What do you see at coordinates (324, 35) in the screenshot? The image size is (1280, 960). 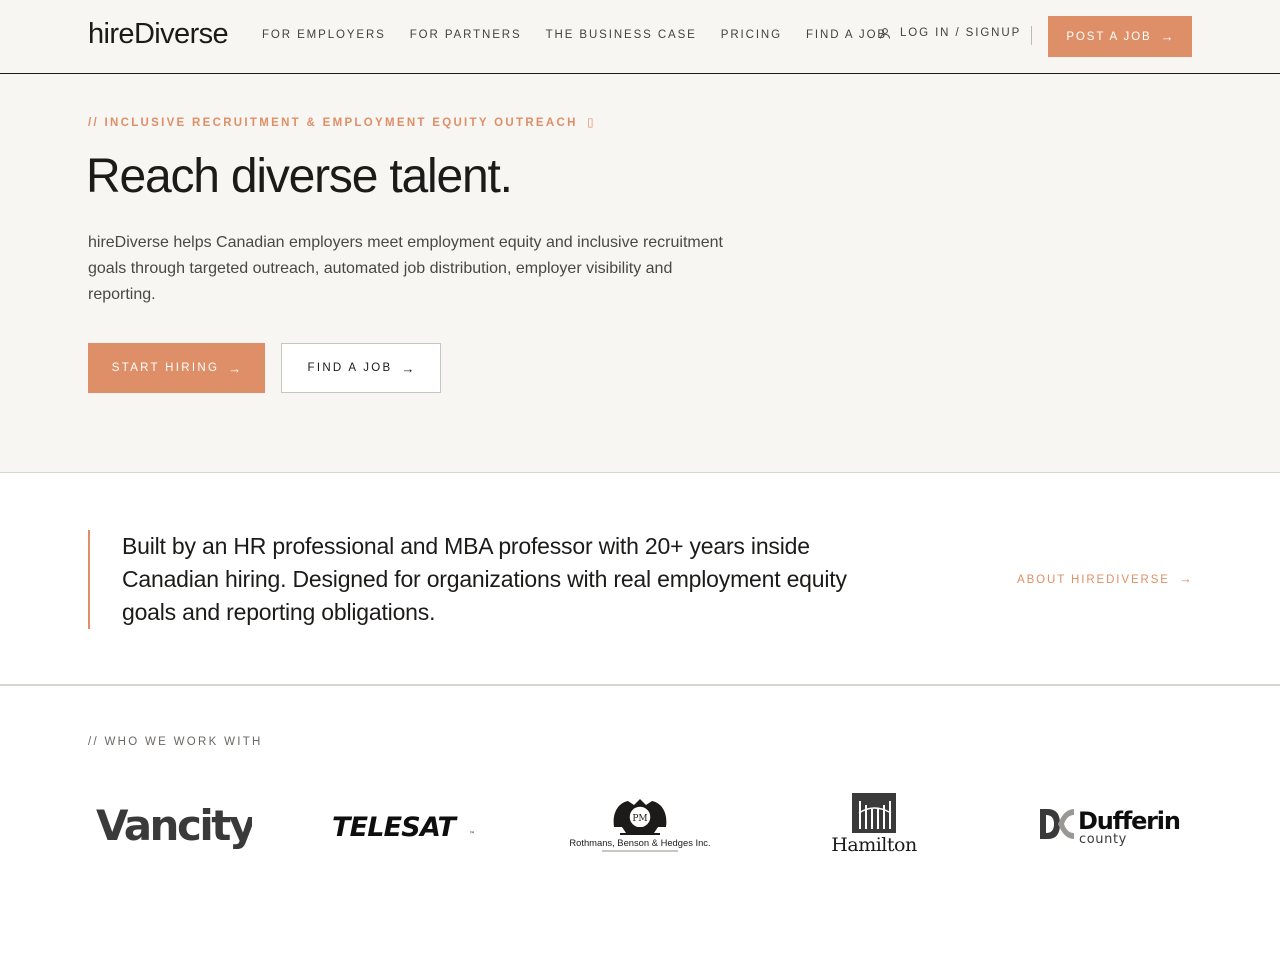 I see `nav-for-employers: FOR EMPLOYERS` at bounding box center [324, 35].